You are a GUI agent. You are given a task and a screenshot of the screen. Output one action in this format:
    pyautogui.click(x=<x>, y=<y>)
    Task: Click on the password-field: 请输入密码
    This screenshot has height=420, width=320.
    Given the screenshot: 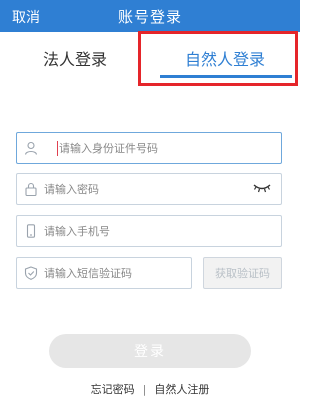 What is the action you would take?
    pyautogui.click(x=149, y=189)
    